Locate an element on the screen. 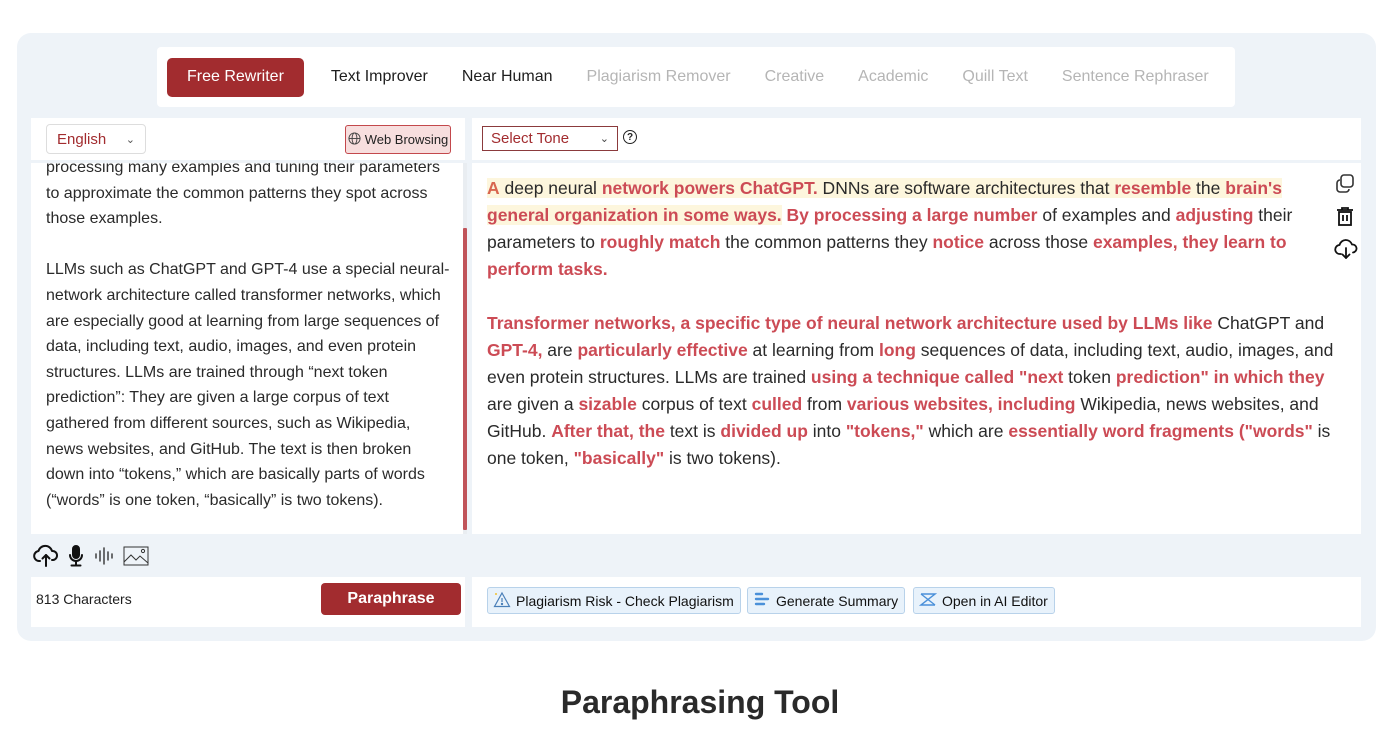 Image resolution: width=1400 pixels, height=735 pixels. unchanged-text: which are is located at coordinates (966, 431).